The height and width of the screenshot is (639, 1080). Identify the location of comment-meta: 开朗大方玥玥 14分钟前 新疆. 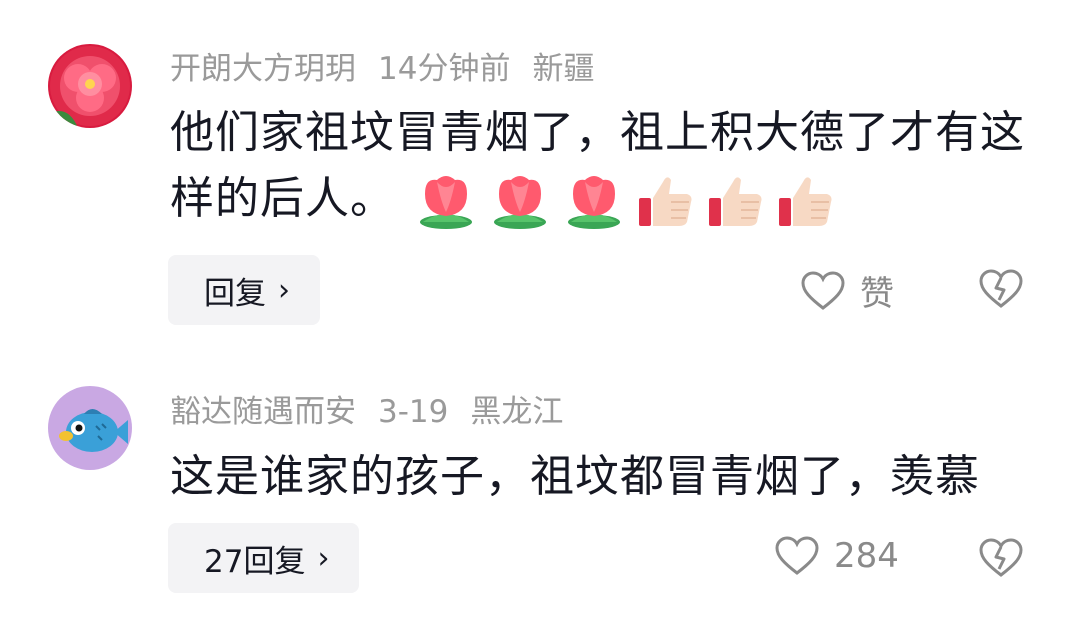
(393, 69).